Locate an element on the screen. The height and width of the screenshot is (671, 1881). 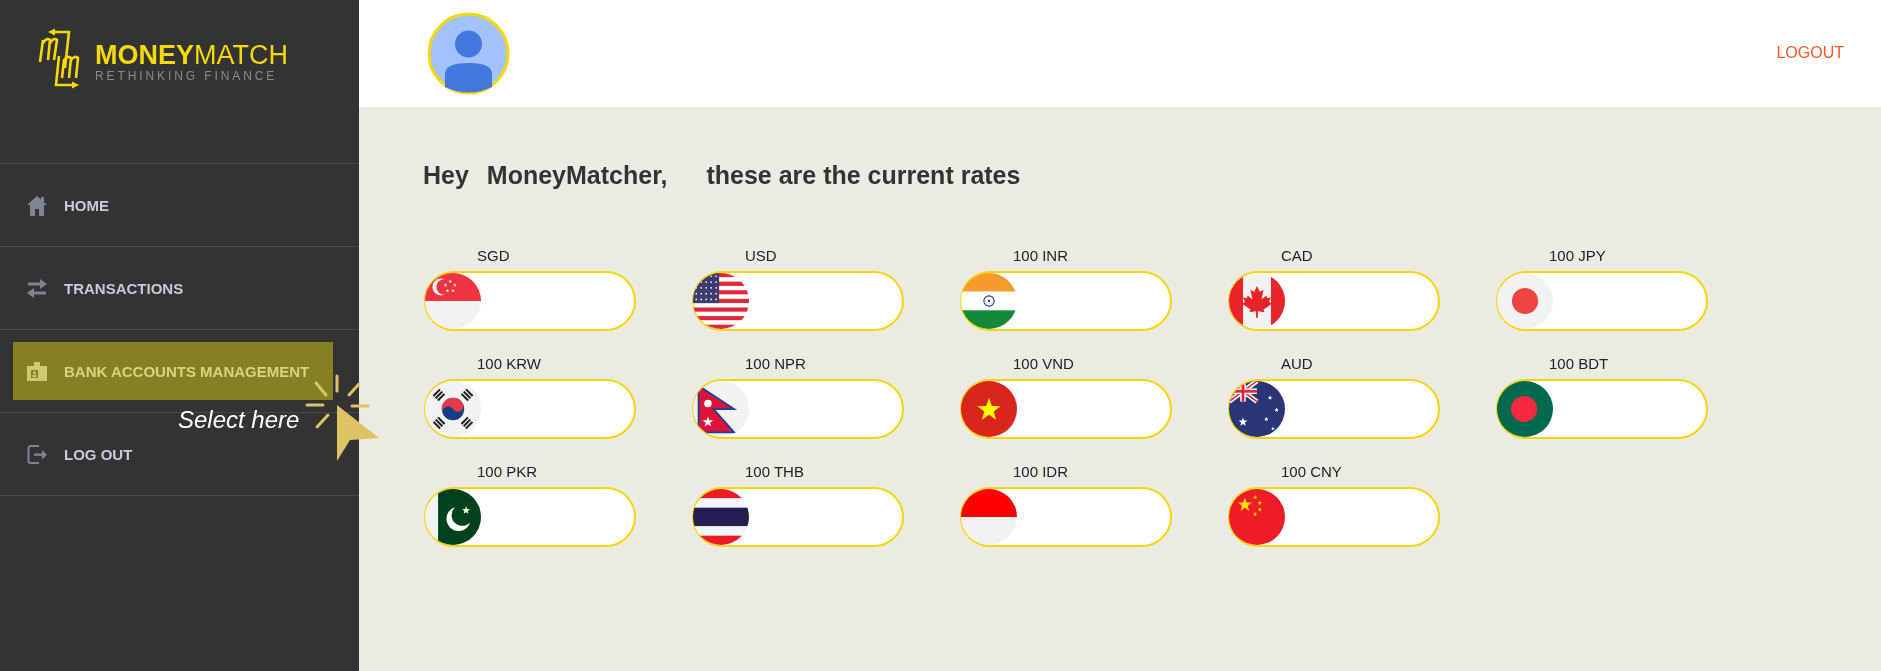
id-badge-icon is located at coordinates (37, 371).